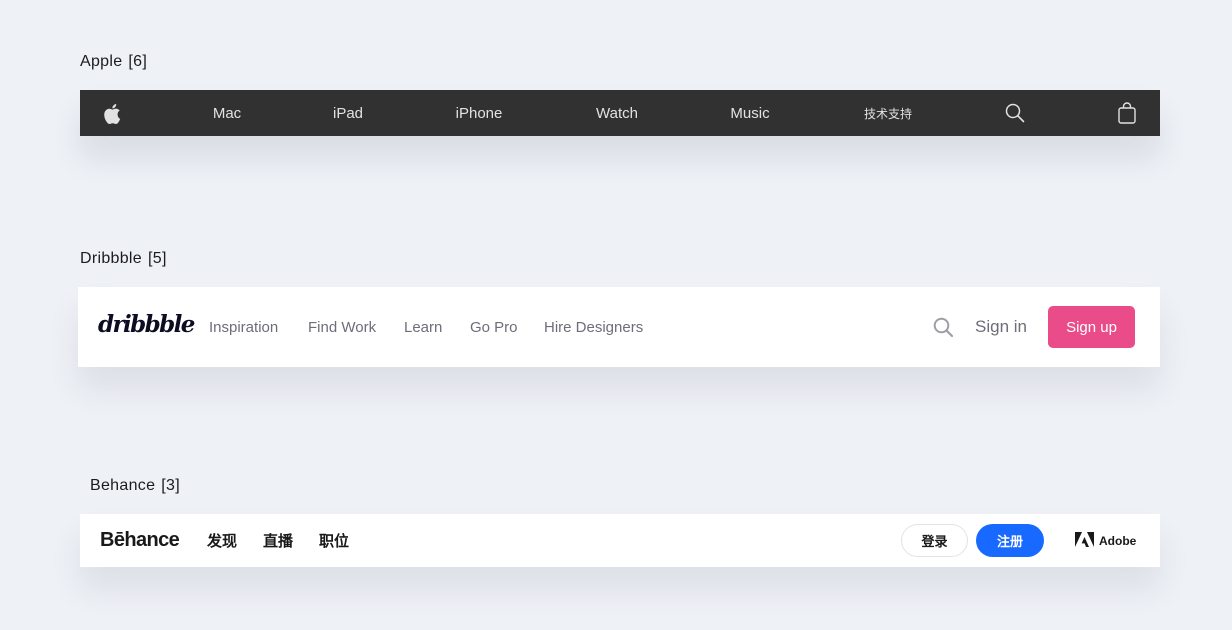 The width and height of the screenshot is (1232, 630). I want to click on behance-nav-live: 直播, so click(278, 540).